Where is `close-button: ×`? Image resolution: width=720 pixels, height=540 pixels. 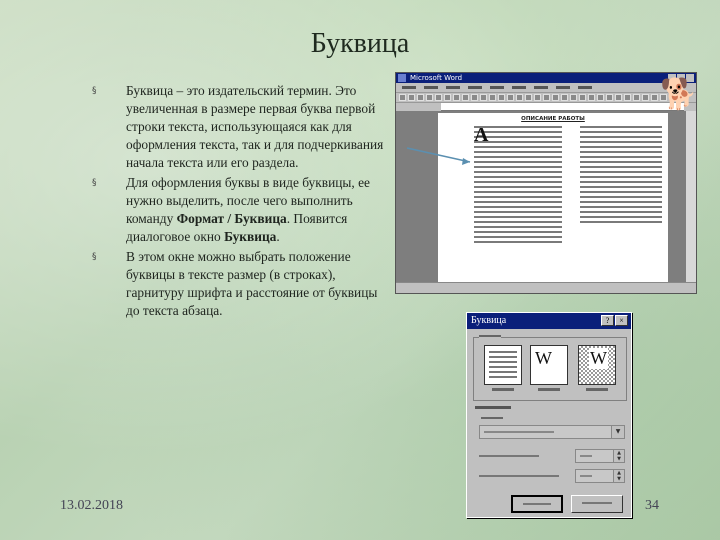 close-button: × is located at coordinates (621, 320).